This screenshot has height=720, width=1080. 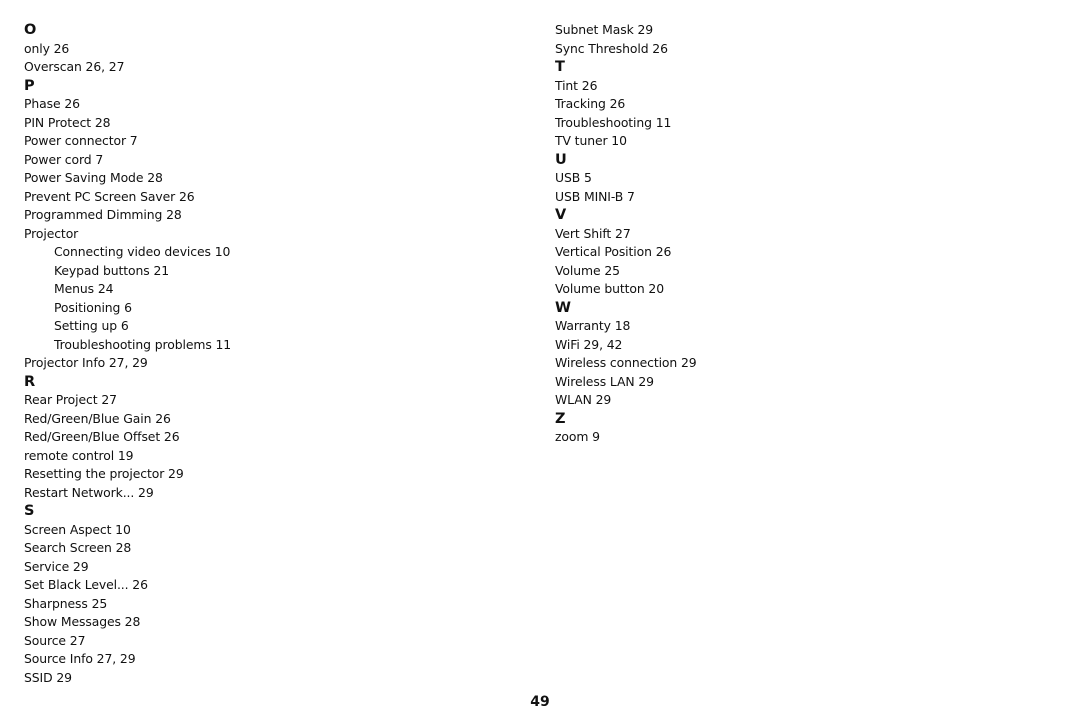 I want to click on index-entry: zoom 9, so click(x=577, y=436).